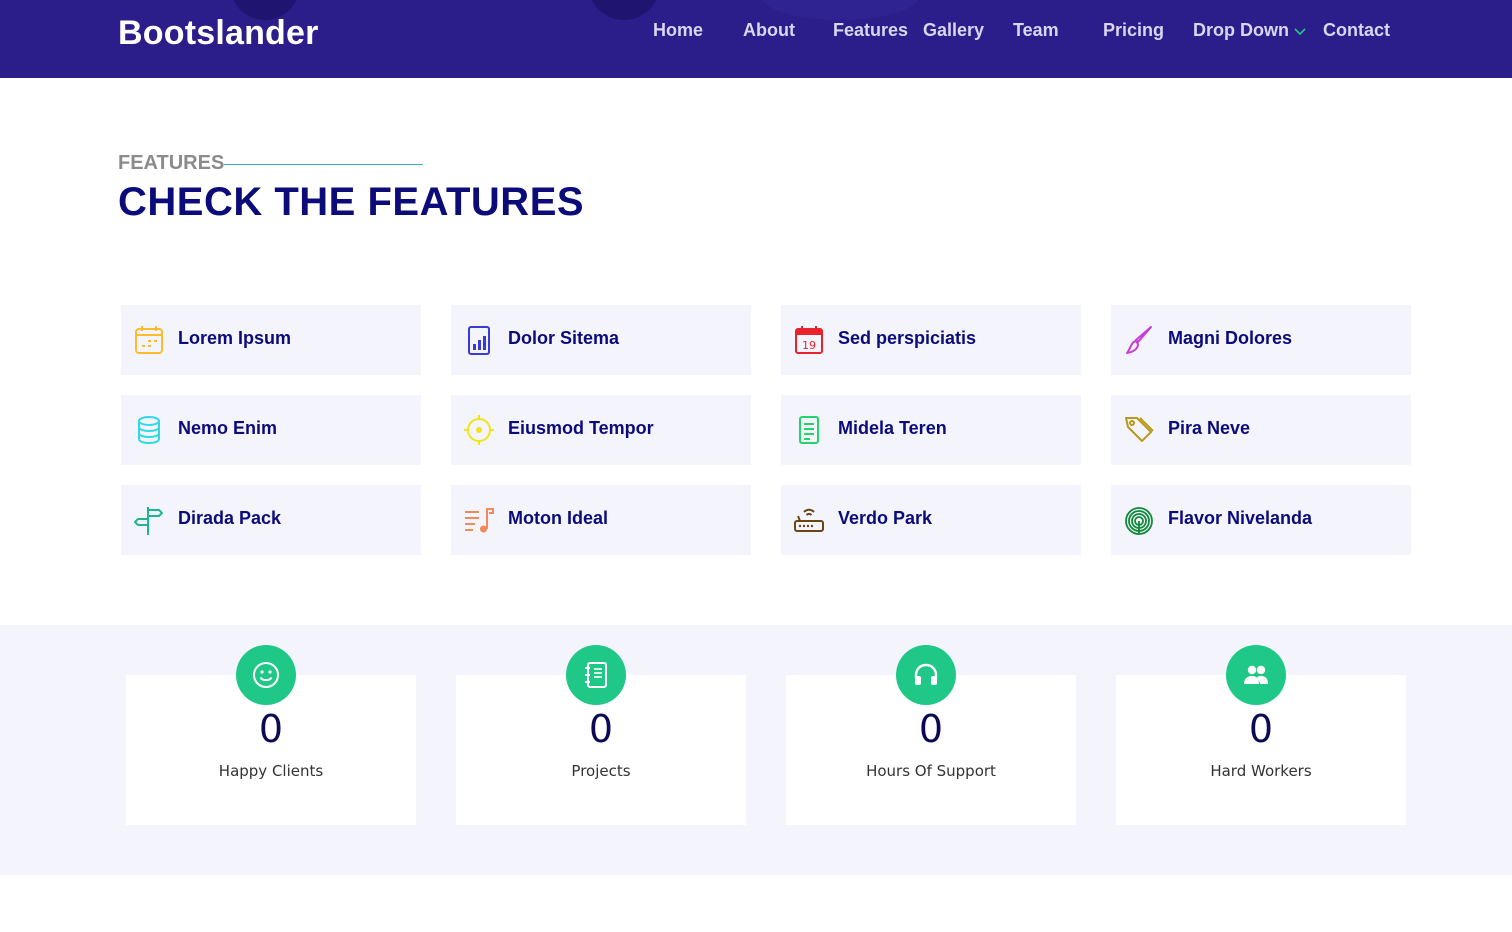  Describe the element at coordinates (1356, 30) in the screenshot. I see `nav-item-contact: Contact` at that location.